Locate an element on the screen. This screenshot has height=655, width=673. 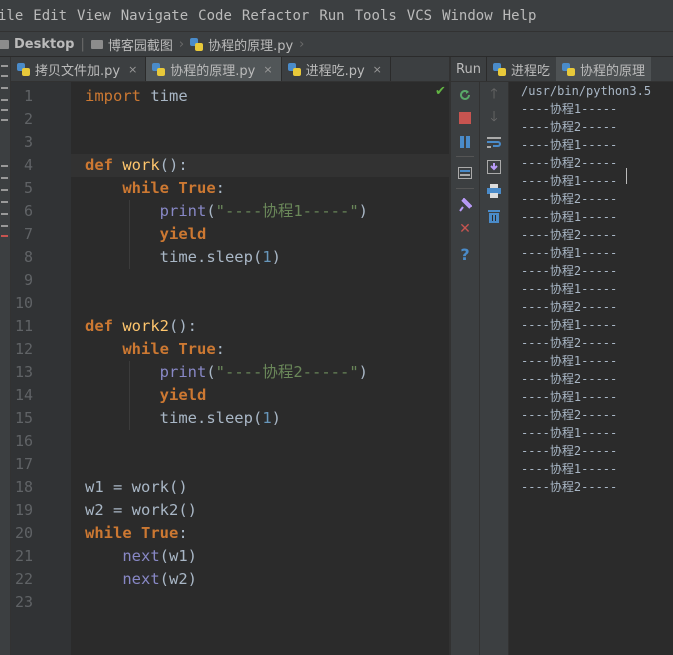
rerun-icon is located at coordinates (465, 95).